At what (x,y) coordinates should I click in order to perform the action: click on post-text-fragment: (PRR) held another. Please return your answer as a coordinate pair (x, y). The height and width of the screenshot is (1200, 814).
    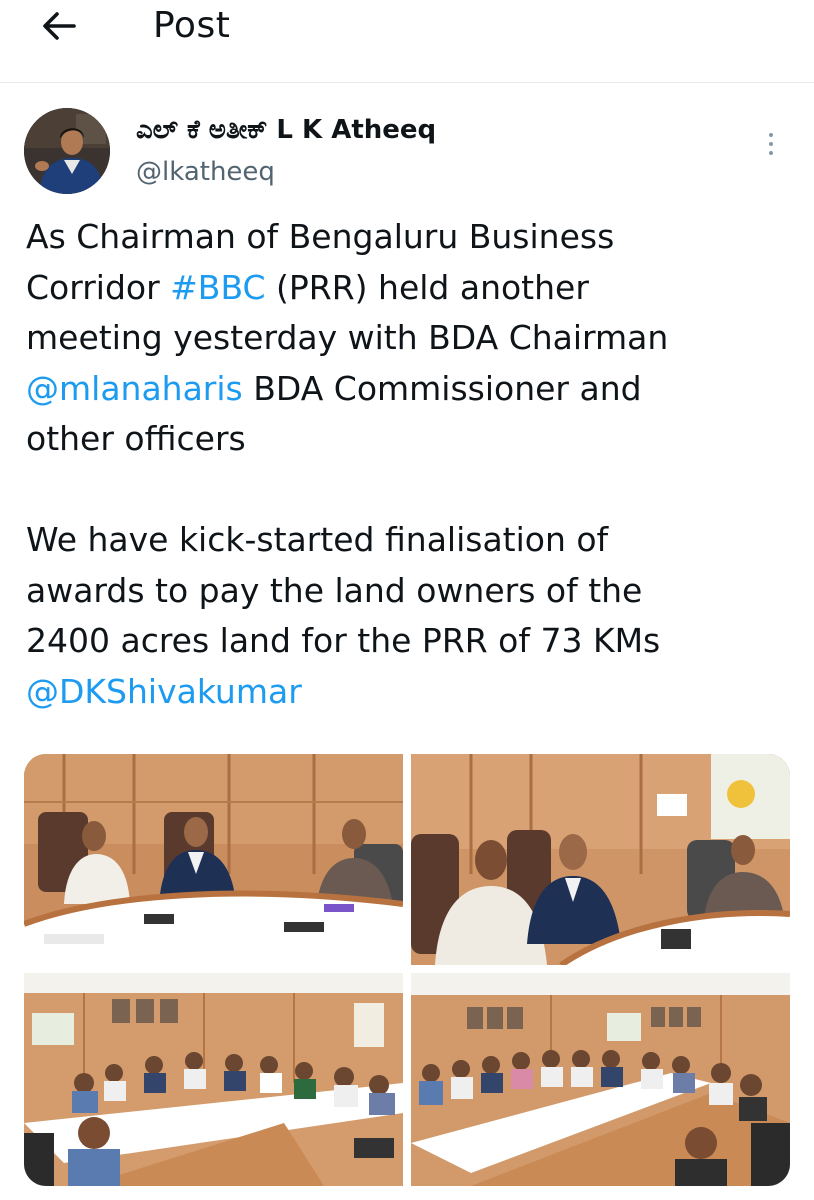
    Looking at the image, I should click on (427, 287).